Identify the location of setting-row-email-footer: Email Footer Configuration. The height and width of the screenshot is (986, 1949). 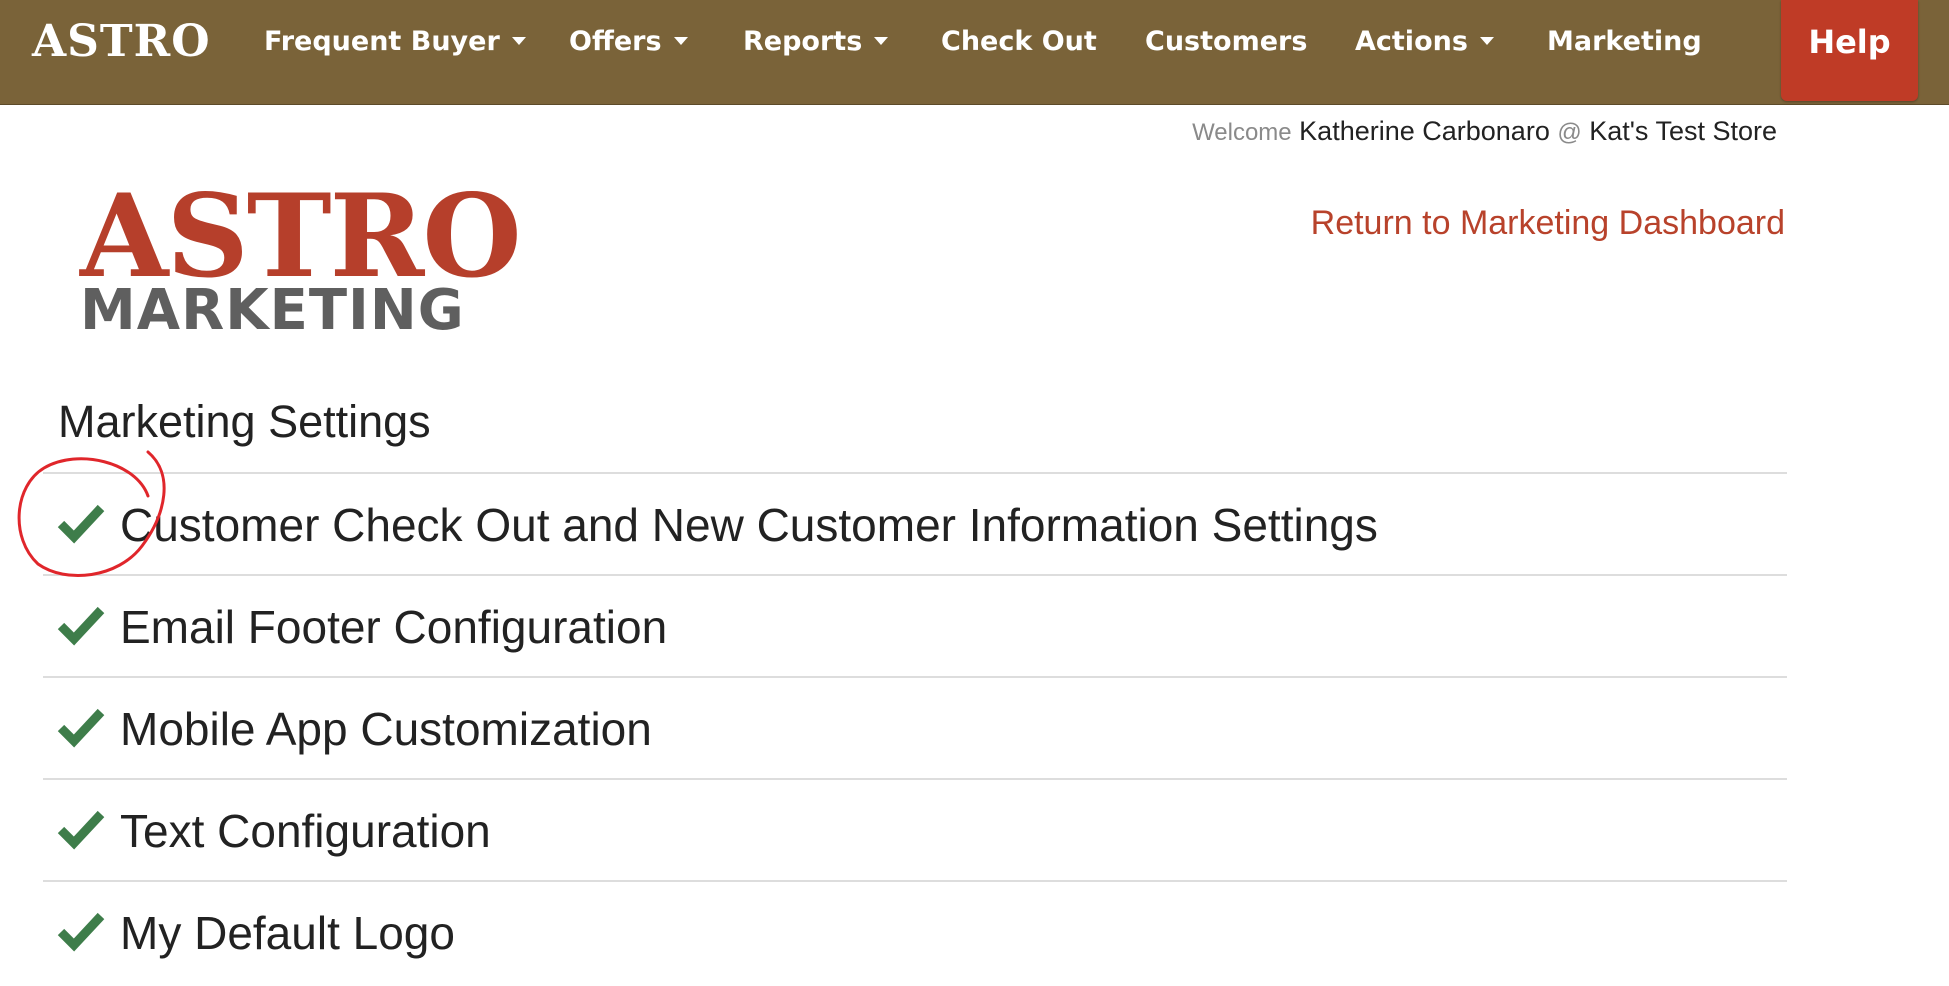
(915, 625).